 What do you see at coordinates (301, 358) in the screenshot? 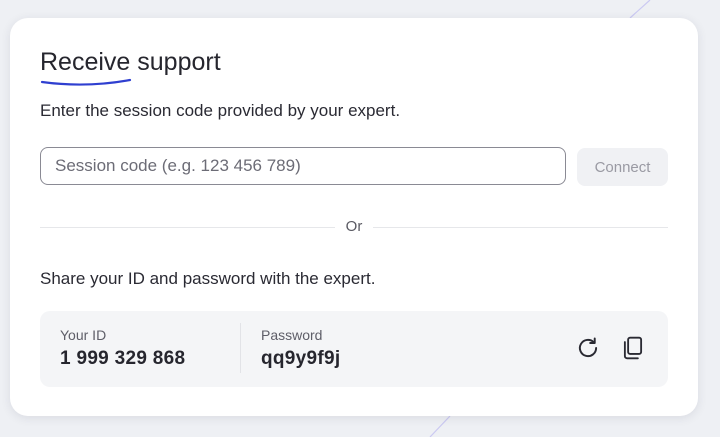
I see `password-value: qq9y9f9j` at bounding box center [301, 358].